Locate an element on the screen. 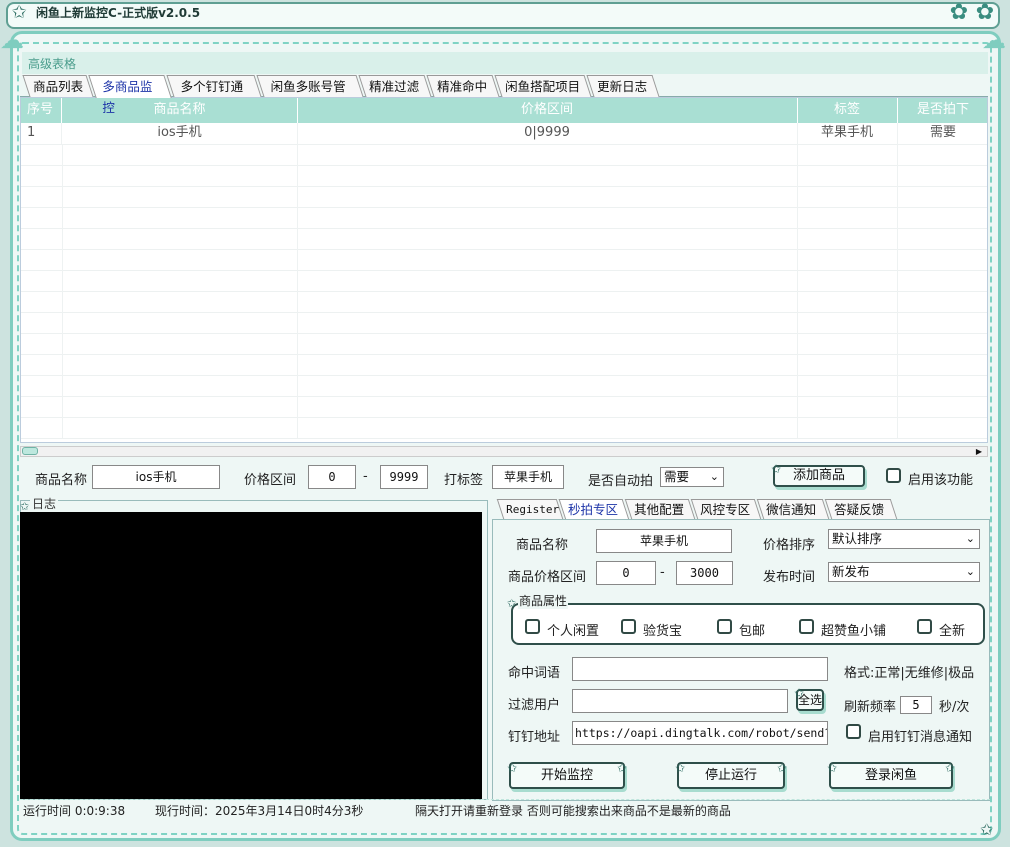 This screenshot has width=1010, height=847. time-select: 新发布 ⌄ is located at coordinates (904, 572).